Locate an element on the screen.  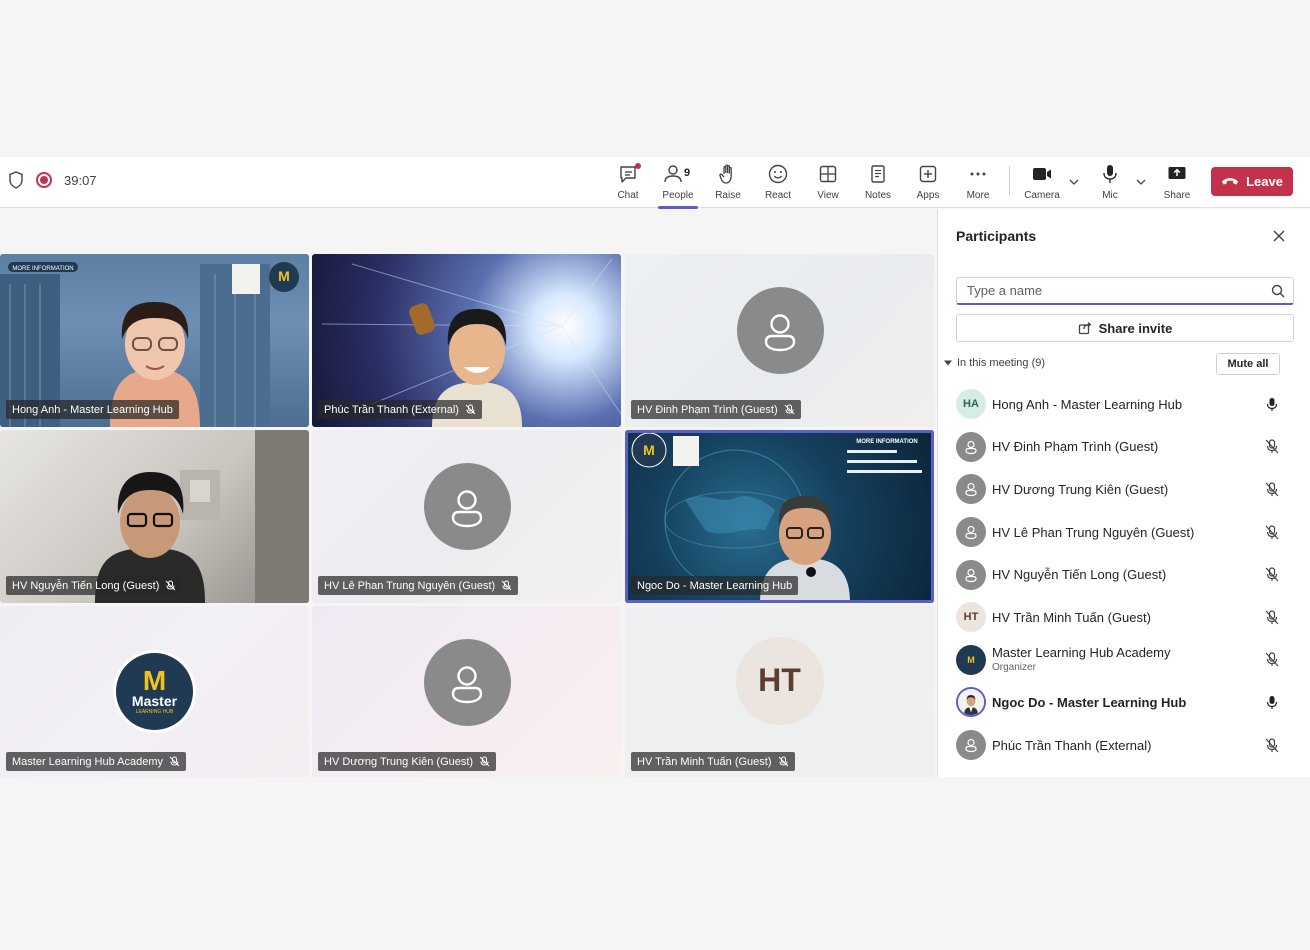
more-info-tag: MORE INFORMATION is located at coordinates (42, 269).